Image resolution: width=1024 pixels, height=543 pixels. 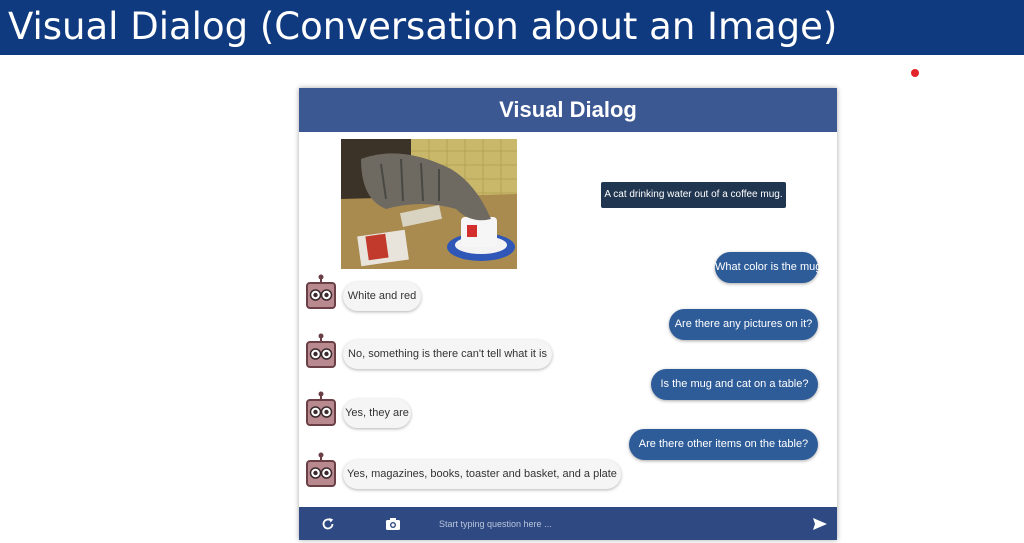 What do you see at coordinates (734, 384) in the screenshot?
I see `question-bubble-3: Is the mug and cat on a table?` at bounding box center [734, 384].